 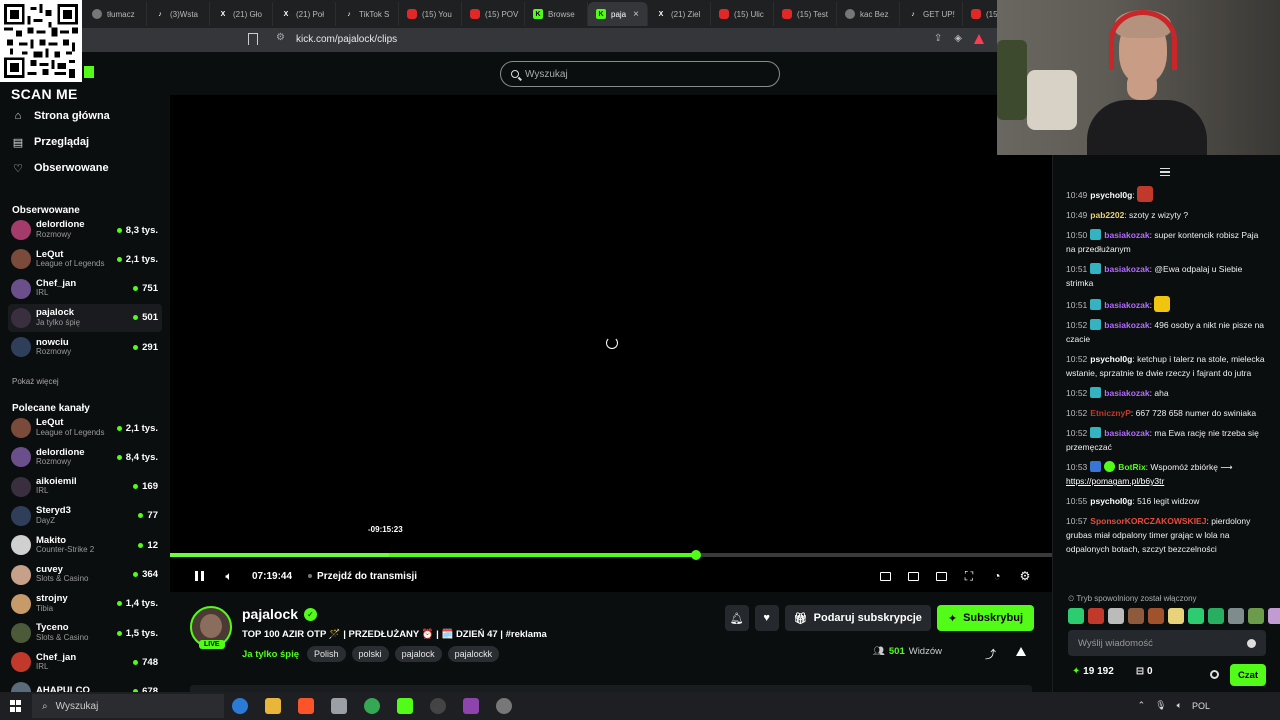 I want to click on playback-speed-icon: ◔, so click(x=997, y=576).